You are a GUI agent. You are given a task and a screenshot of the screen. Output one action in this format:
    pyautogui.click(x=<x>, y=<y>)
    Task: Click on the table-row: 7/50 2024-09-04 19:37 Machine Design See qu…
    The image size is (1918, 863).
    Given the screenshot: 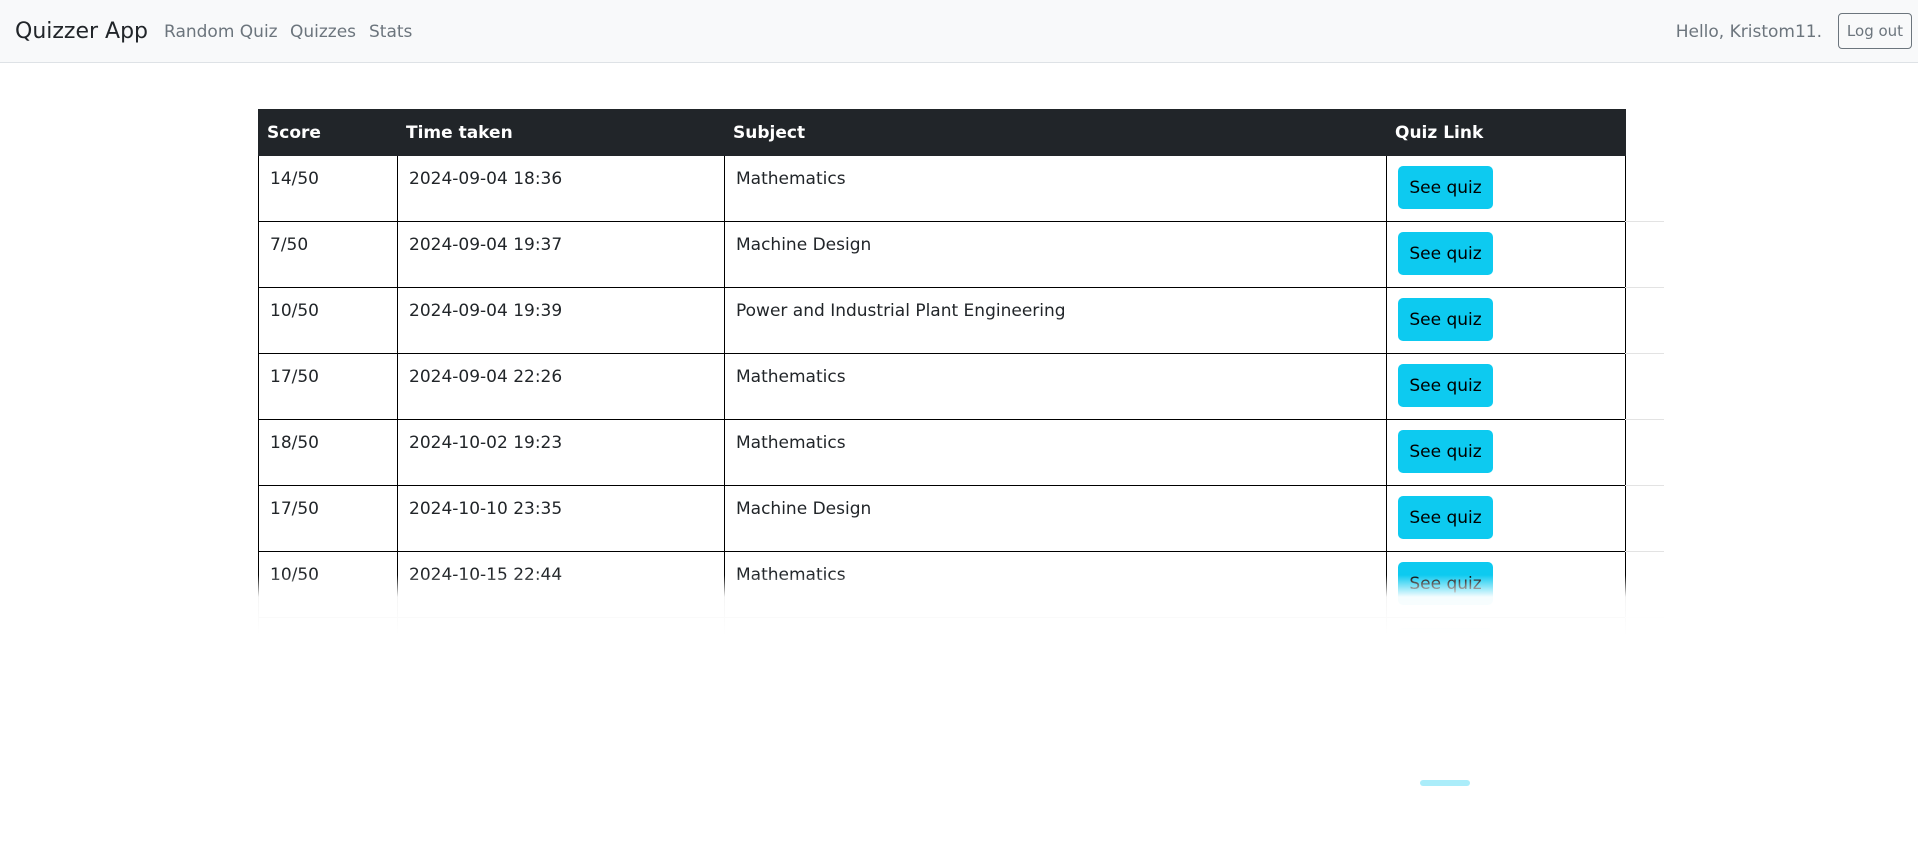 What is the action you would take?
    pyautogui.click(x=942, y=254)
    